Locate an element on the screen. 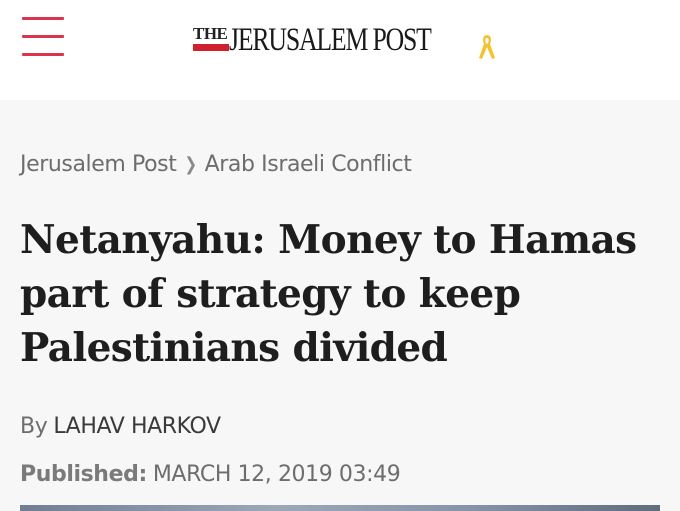 The height and width of the screenshot is (511, 680). published-label: Published: is located at coordinates (83, 474).